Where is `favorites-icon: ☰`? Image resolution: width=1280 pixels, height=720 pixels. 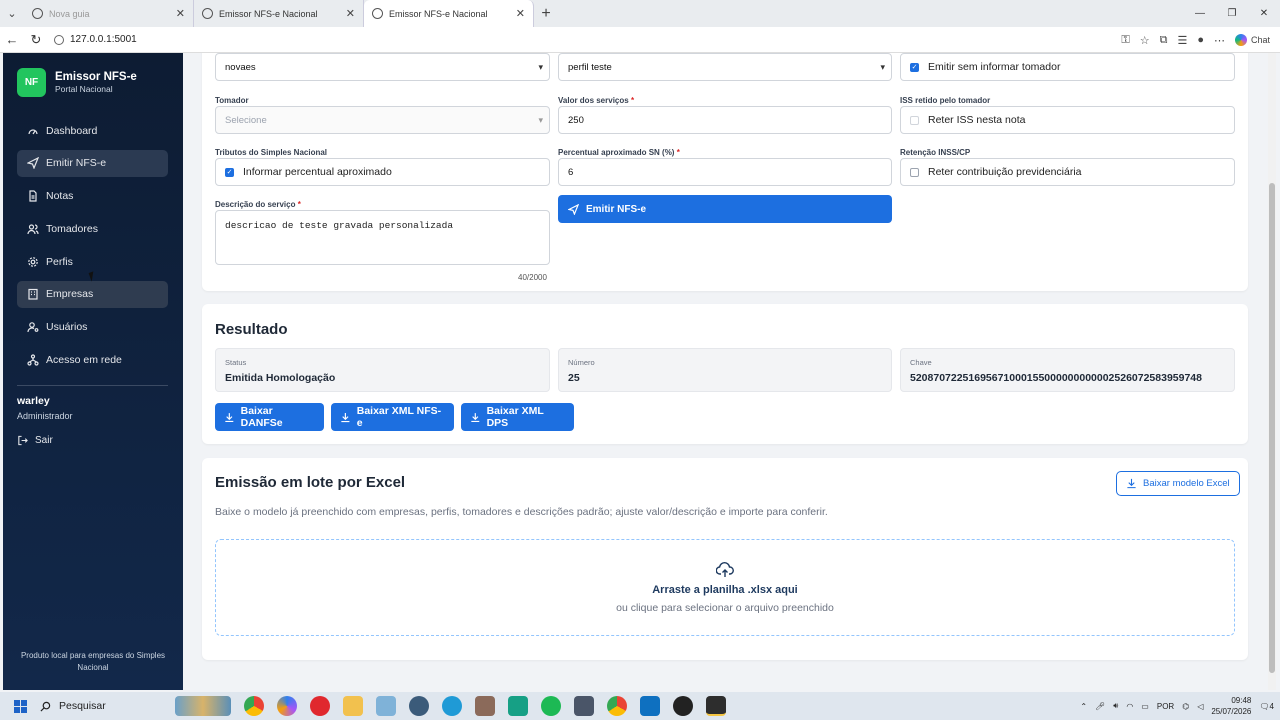
favorites-icon: ☰ is located at coordinates (1182, 40).